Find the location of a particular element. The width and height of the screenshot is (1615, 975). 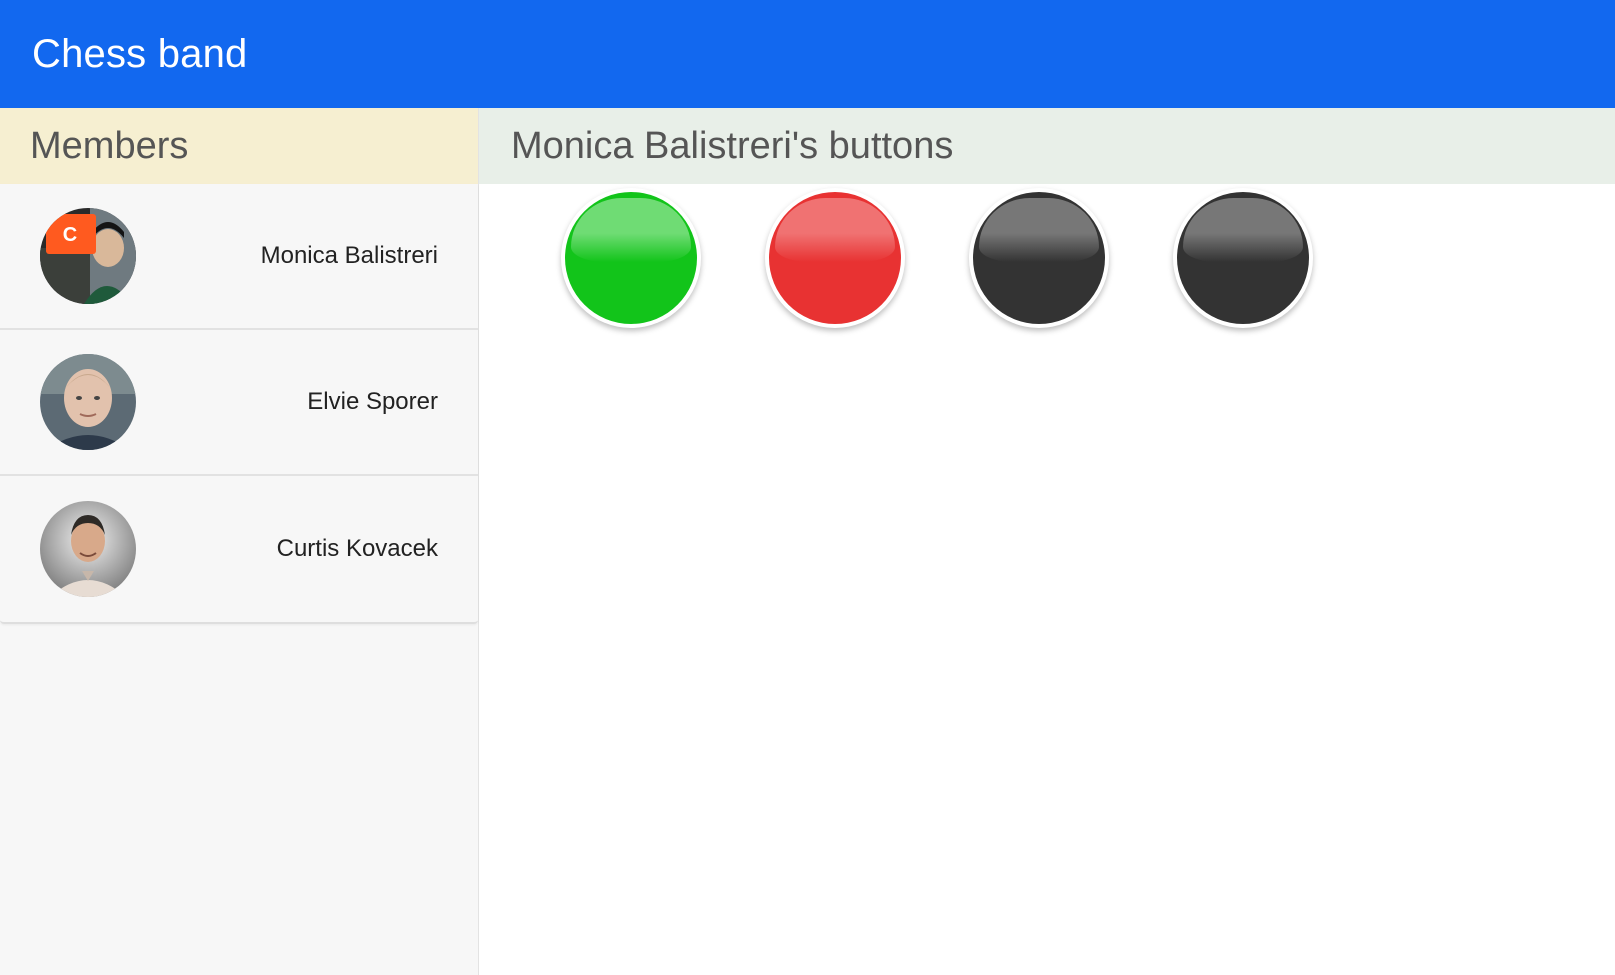

member-name: Curtis Kovacek is located at coordinates (357, 548).